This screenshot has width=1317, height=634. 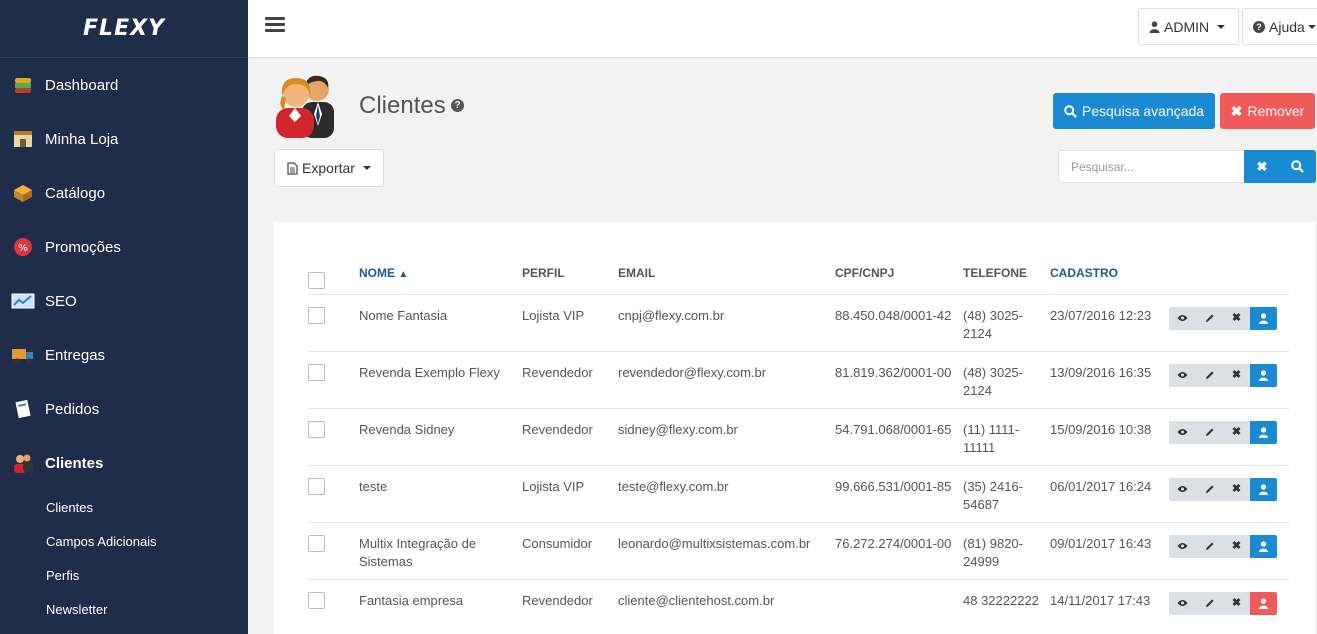 I want to click on cell-doc: 54.791.068/0001-65, so click(x=899, y=437).